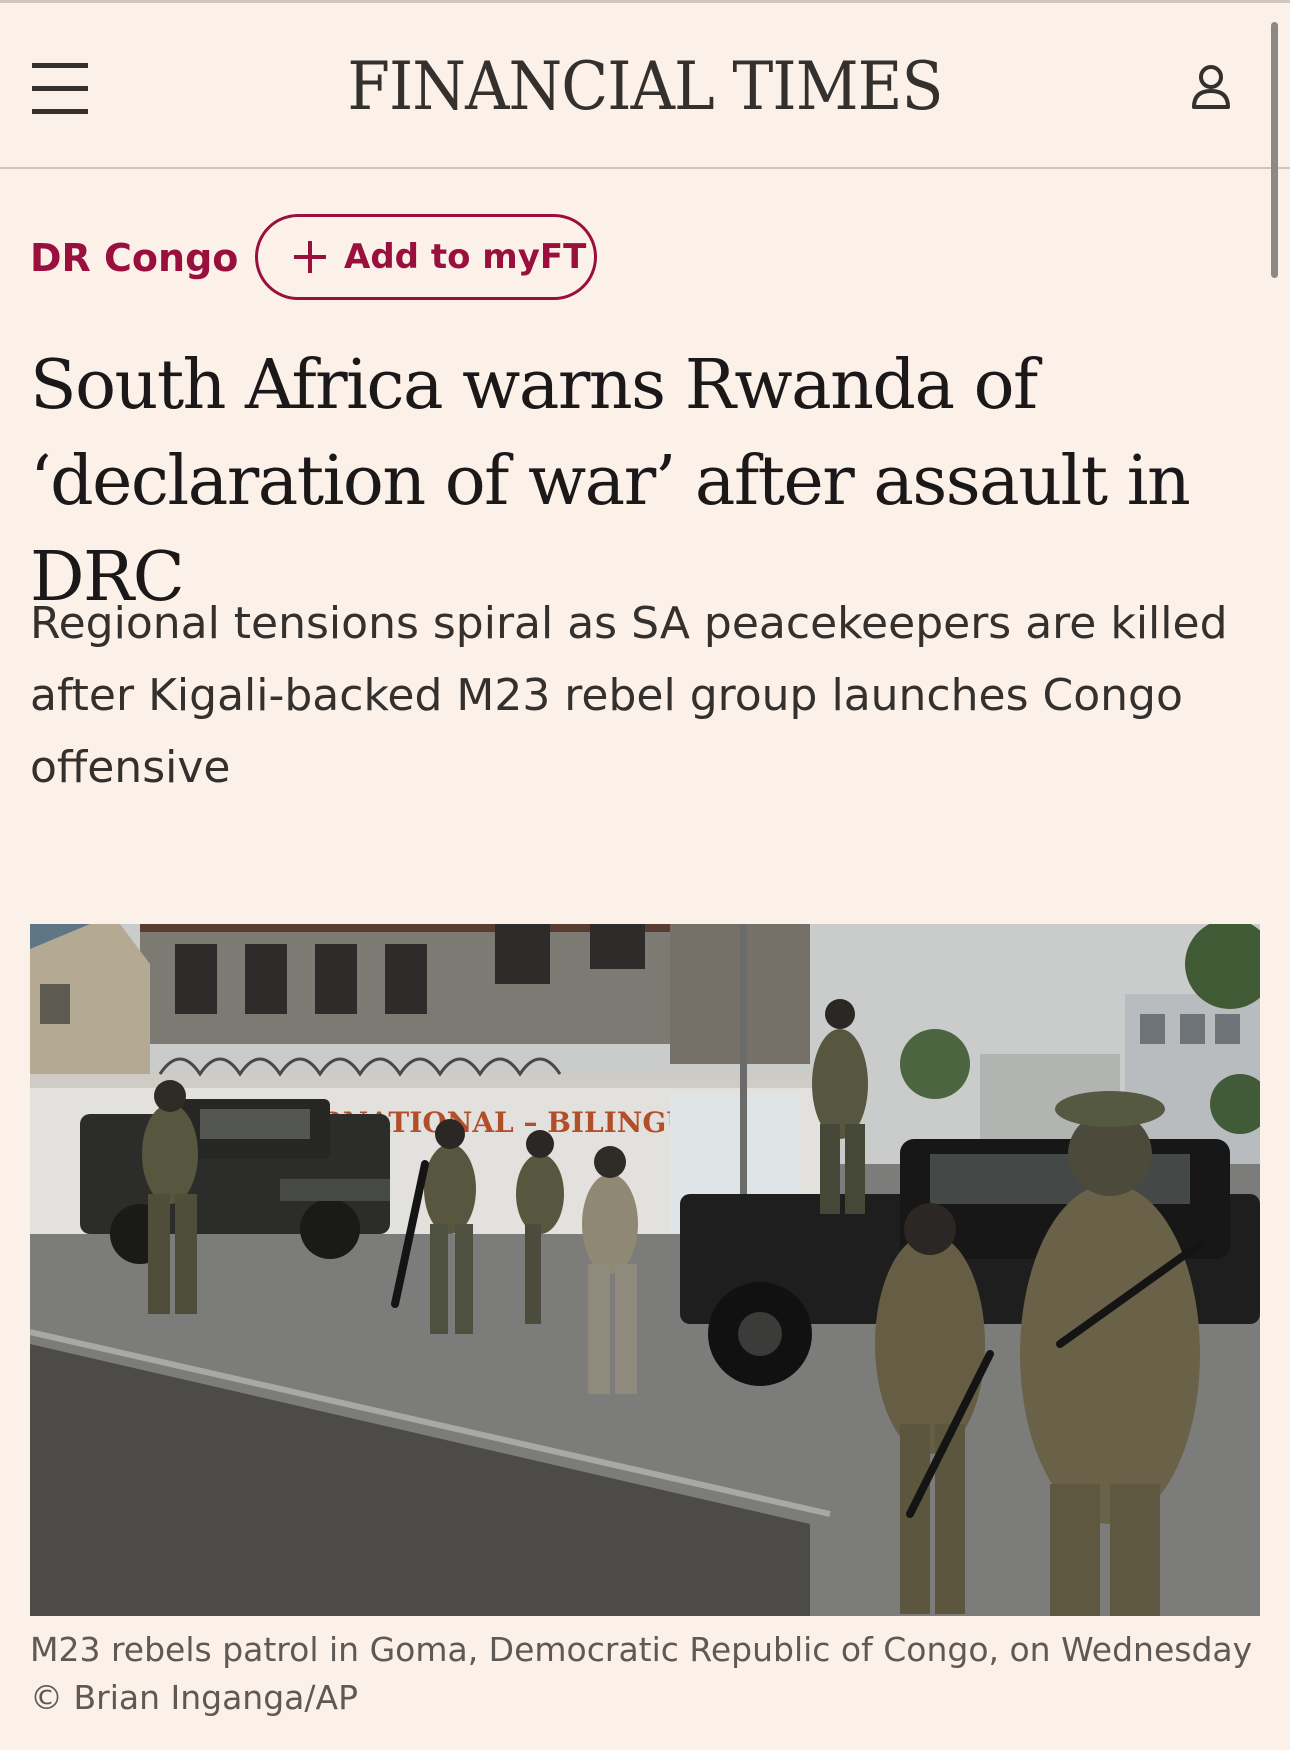 The image size is (1290, 1750). Describe the element at coordinates (465, 257) in the screenshot. I see `add-to-myft-label: Add to myFT` at that location.